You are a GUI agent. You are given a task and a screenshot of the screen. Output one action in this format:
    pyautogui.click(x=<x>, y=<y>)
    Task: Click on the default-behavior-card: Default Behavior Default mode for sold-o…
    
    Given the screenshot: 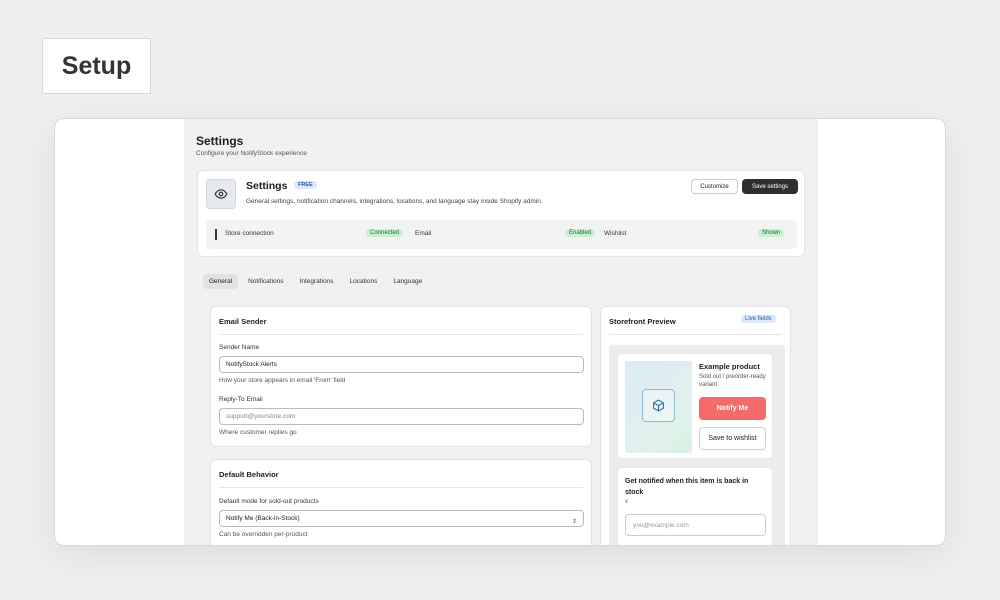 What is the action you would take?
    pyautogui.click(x=401, y=502)
    